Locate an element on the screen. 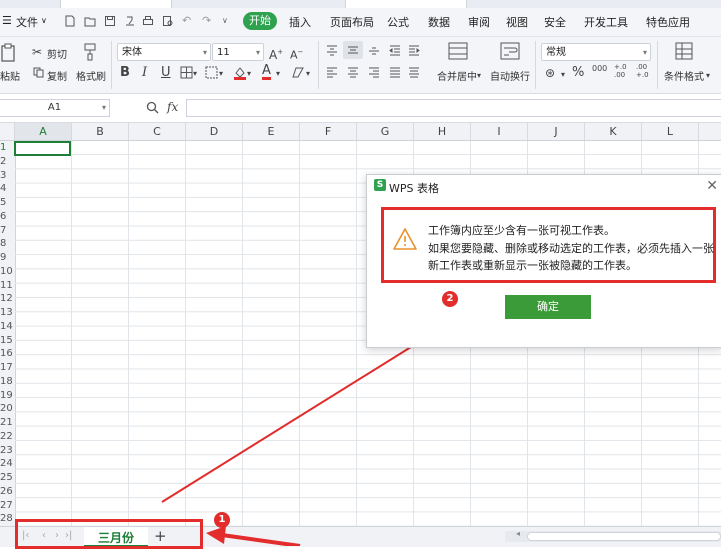 This screenshot has width=721, height=549. cut-button: 剪切 is located at coordinates (57, 53).